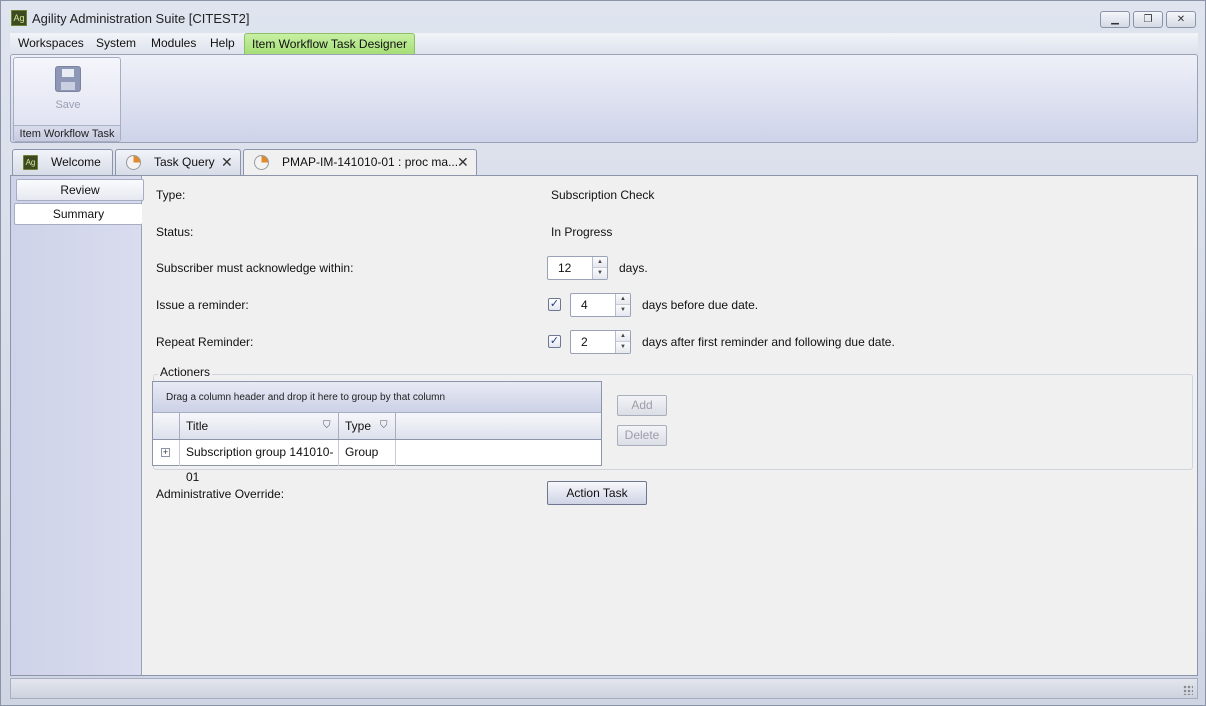 The height and width of the screenshot is (706, 1206). I want to click on reminder-label: Issue a reminder:, so click(202, 305).